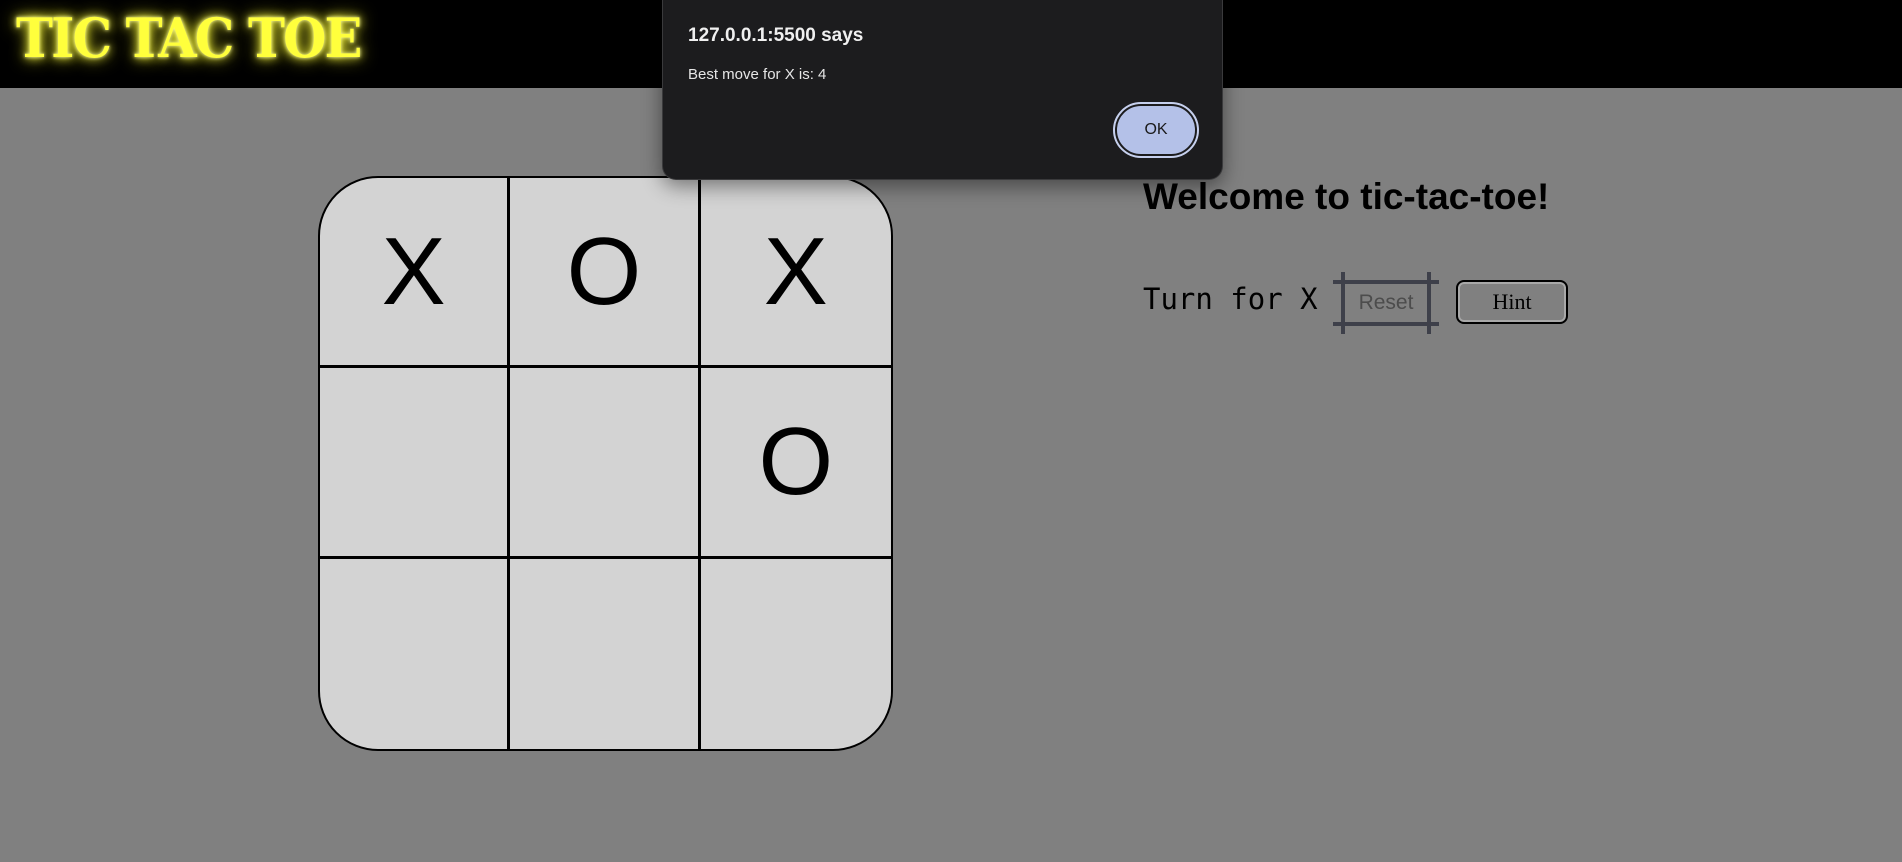  Describe the element at coordinates (1512, 302) in the screenshot. I see `hint-button: Hint` at that location.